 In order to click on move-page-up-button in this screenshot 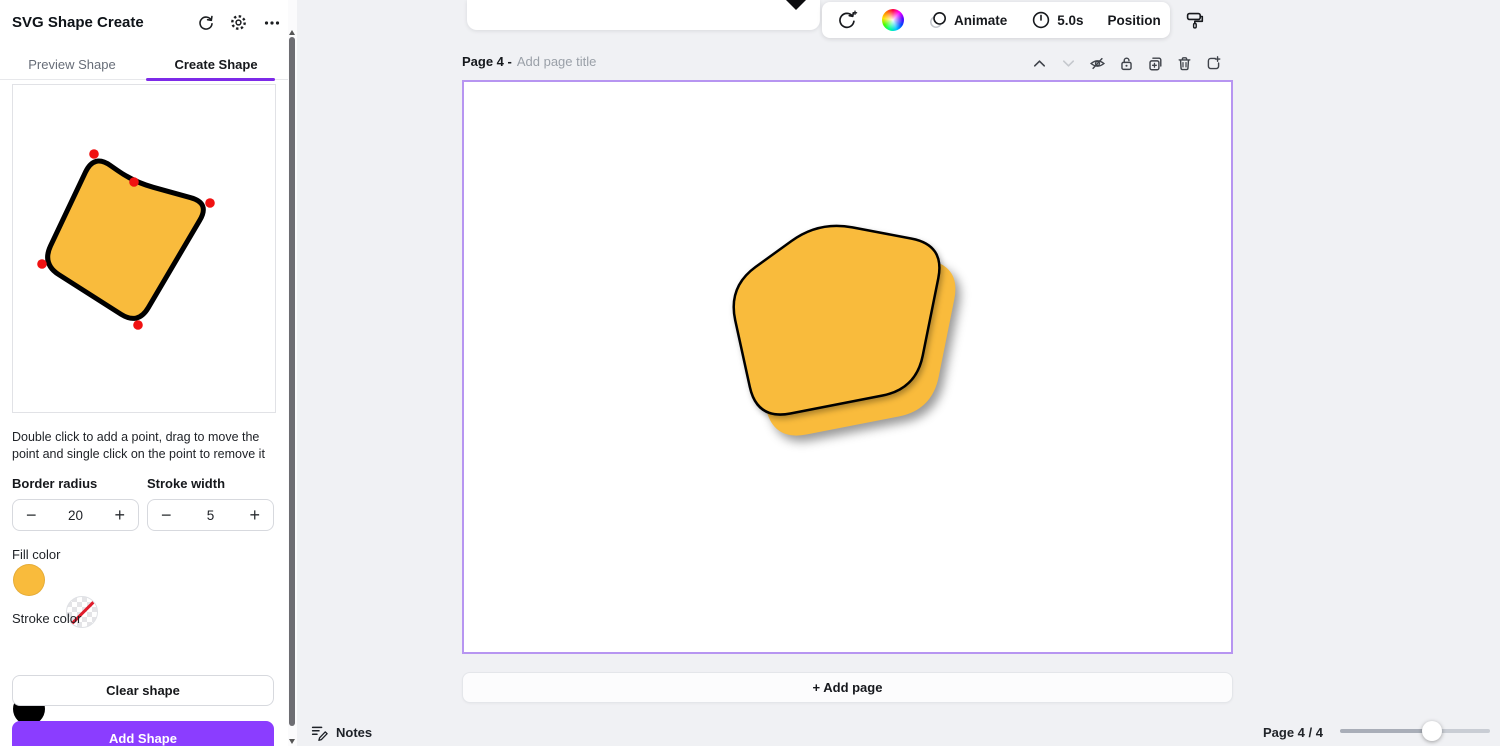, I will do `click(1039, 63)`.